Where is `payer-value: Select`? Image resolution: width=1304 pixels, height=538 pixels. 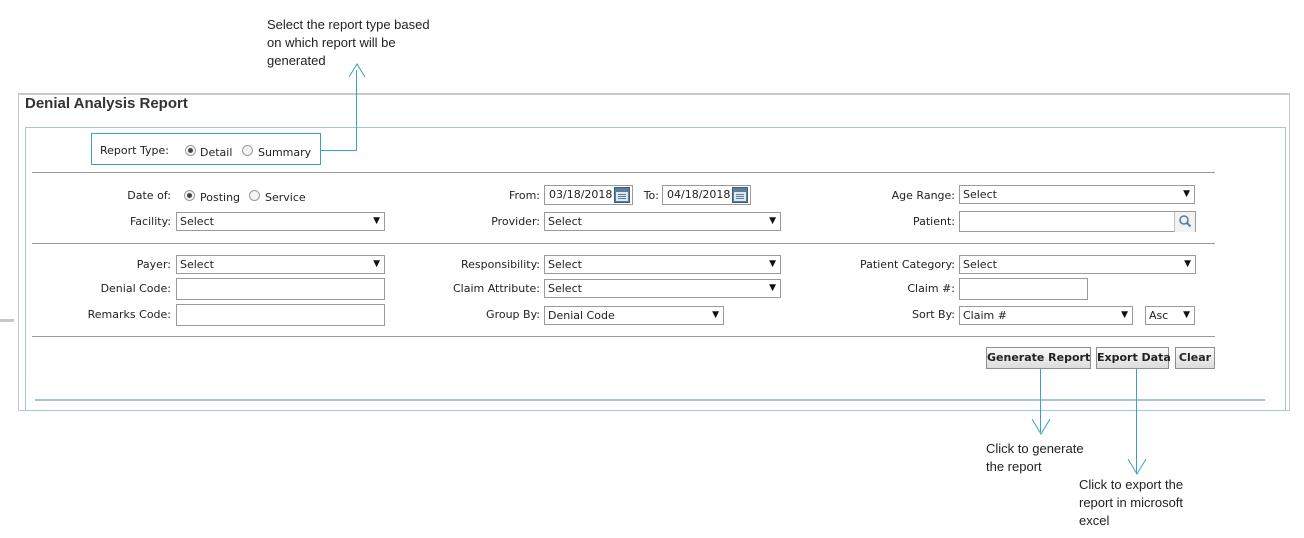
payer-value: Select is located at coordinates (197, 264).